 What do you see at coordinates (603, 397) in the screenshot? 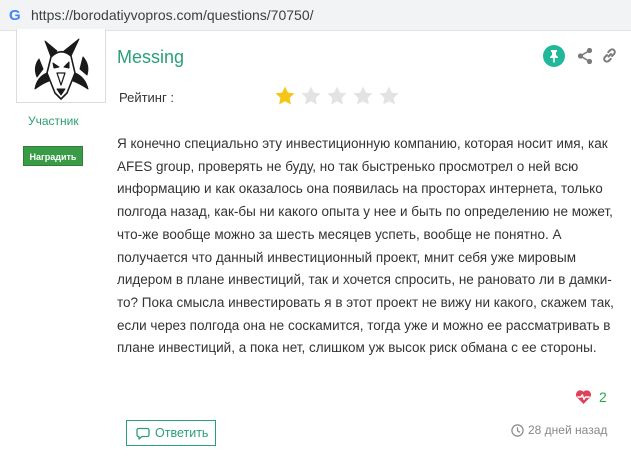
I see `like-count: 2` at bounding box center [603, 397].